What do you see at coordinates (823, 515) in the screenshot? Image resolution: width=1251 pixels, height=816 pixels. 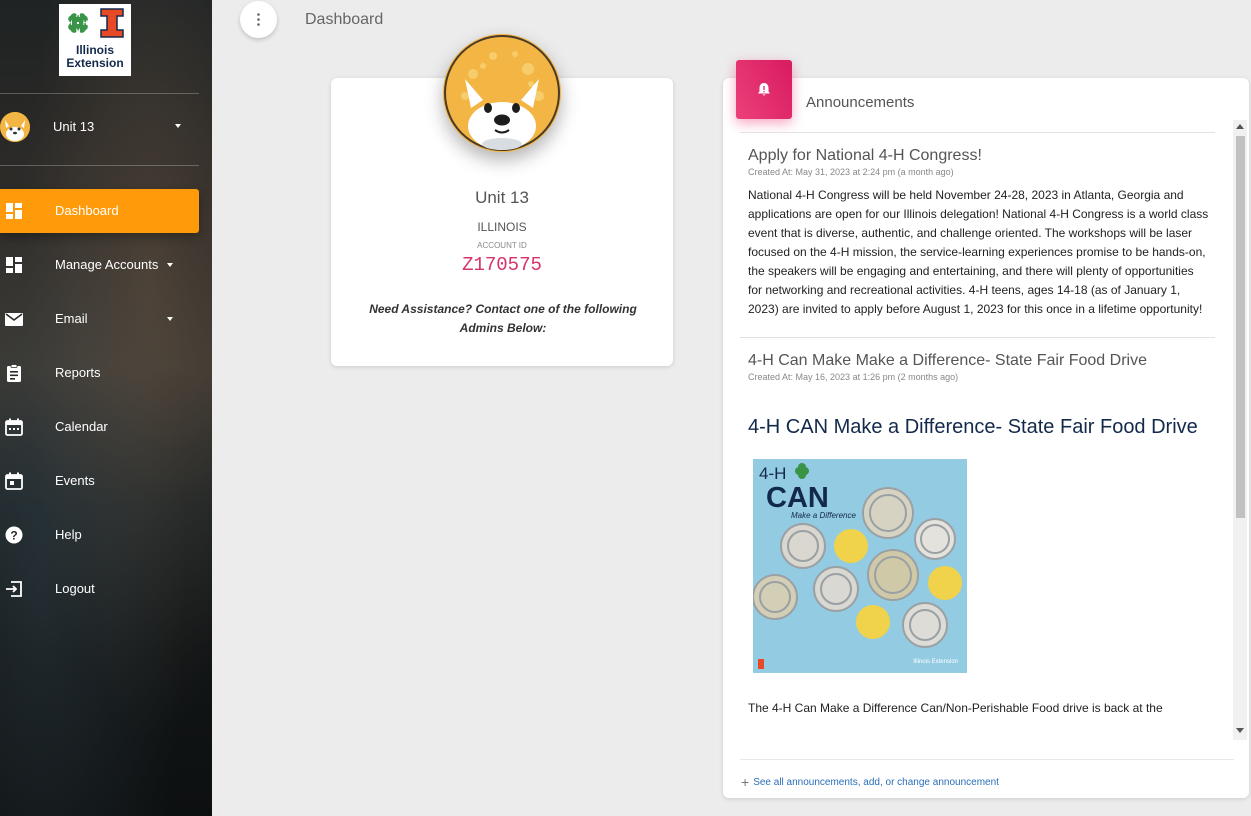 I see `image-tagline-text: Make a Difference` at bounding box center [823, 515].